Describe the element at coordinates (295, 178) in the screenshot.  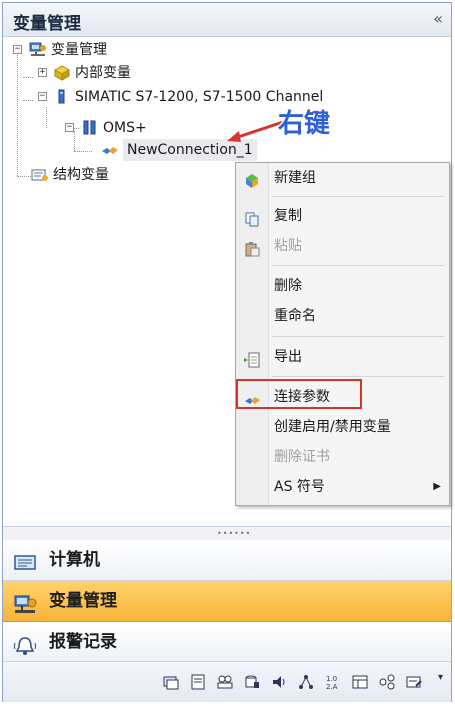
I see `menu-label-new-group: 新建组` at that location.